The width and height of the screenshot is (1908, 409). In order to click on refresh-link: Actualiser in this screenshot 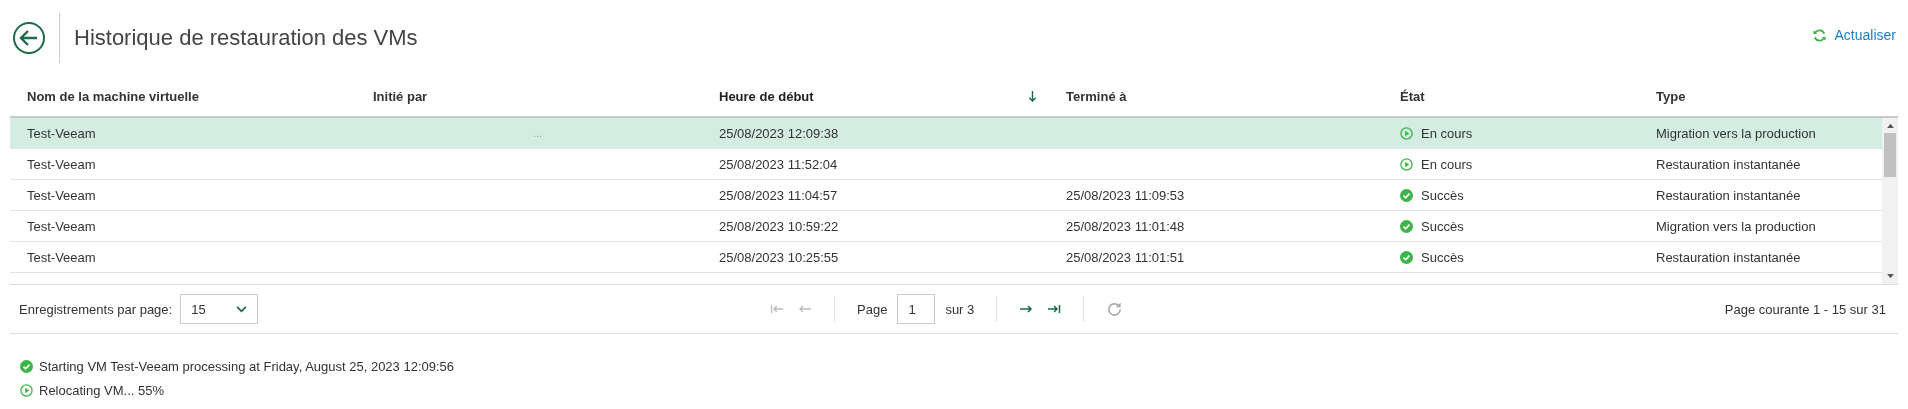, I will do `click(1853, 35)`.